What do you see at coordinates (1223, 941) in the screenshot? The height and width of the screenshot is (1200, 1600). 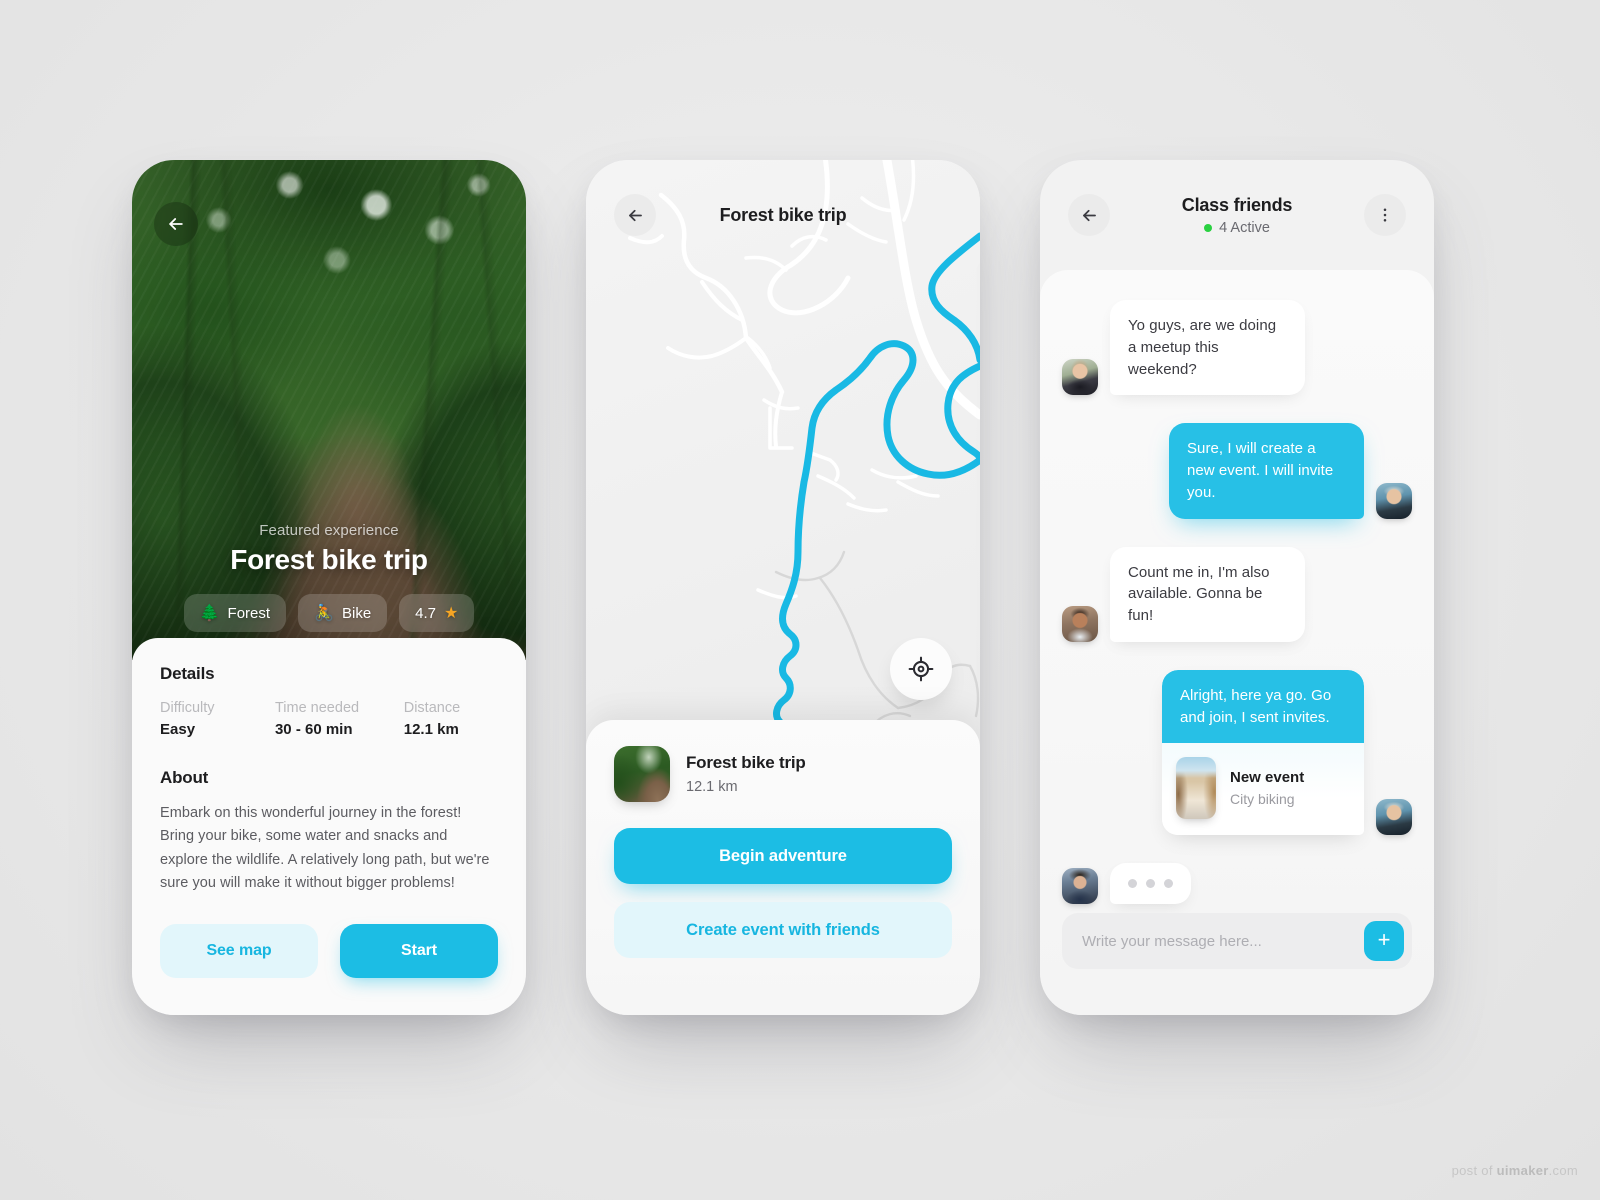 I see `message-input` at bounding box center [1223, 941].